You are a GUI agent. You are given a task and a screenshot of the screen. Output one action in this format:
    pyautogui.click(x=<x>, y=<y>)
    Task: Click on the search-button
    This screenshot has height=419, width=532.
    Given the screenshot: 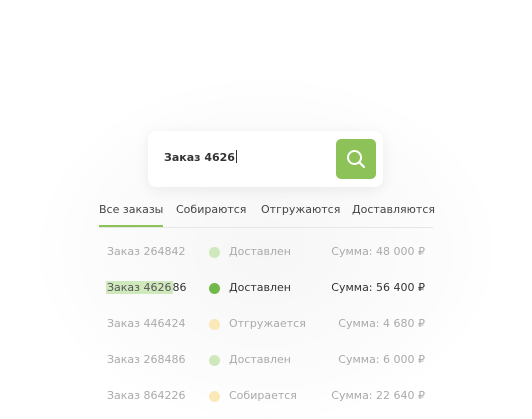 What is the action you would take?
    pyautogui.click(x=356, y=159)
    